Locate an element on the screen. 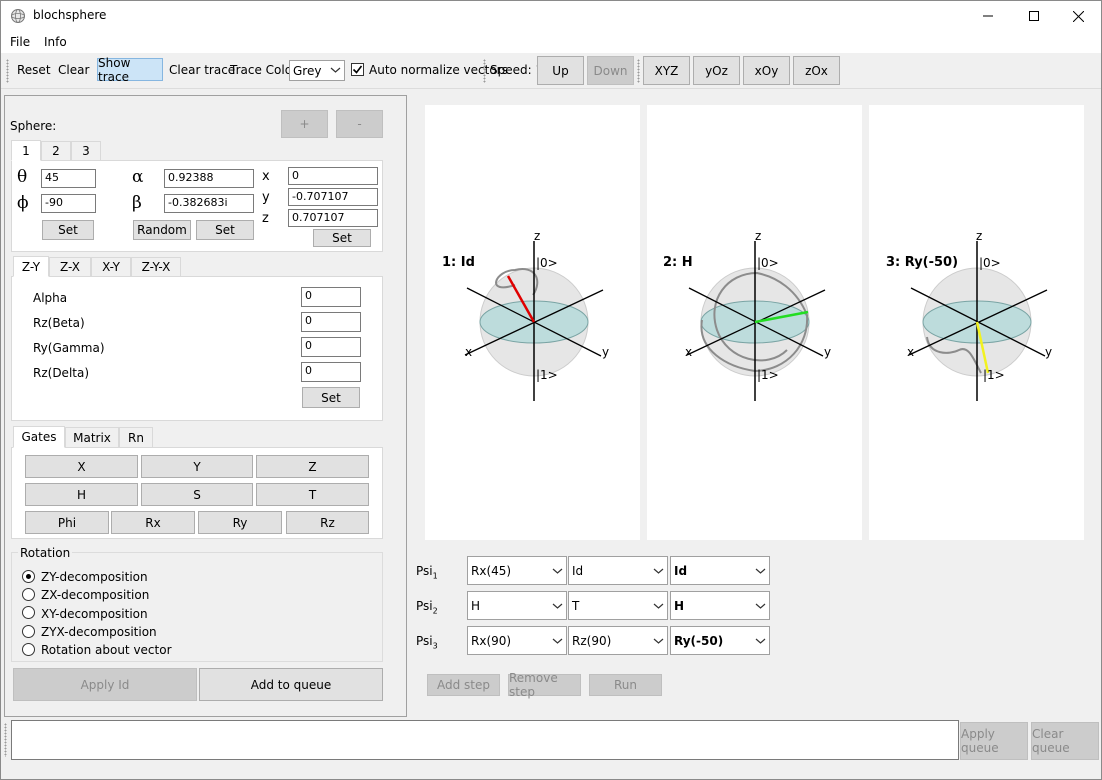 The height and width of the screenshot is (780, 1102). set-xyz-button: Set is located at coordinates (342, 238).